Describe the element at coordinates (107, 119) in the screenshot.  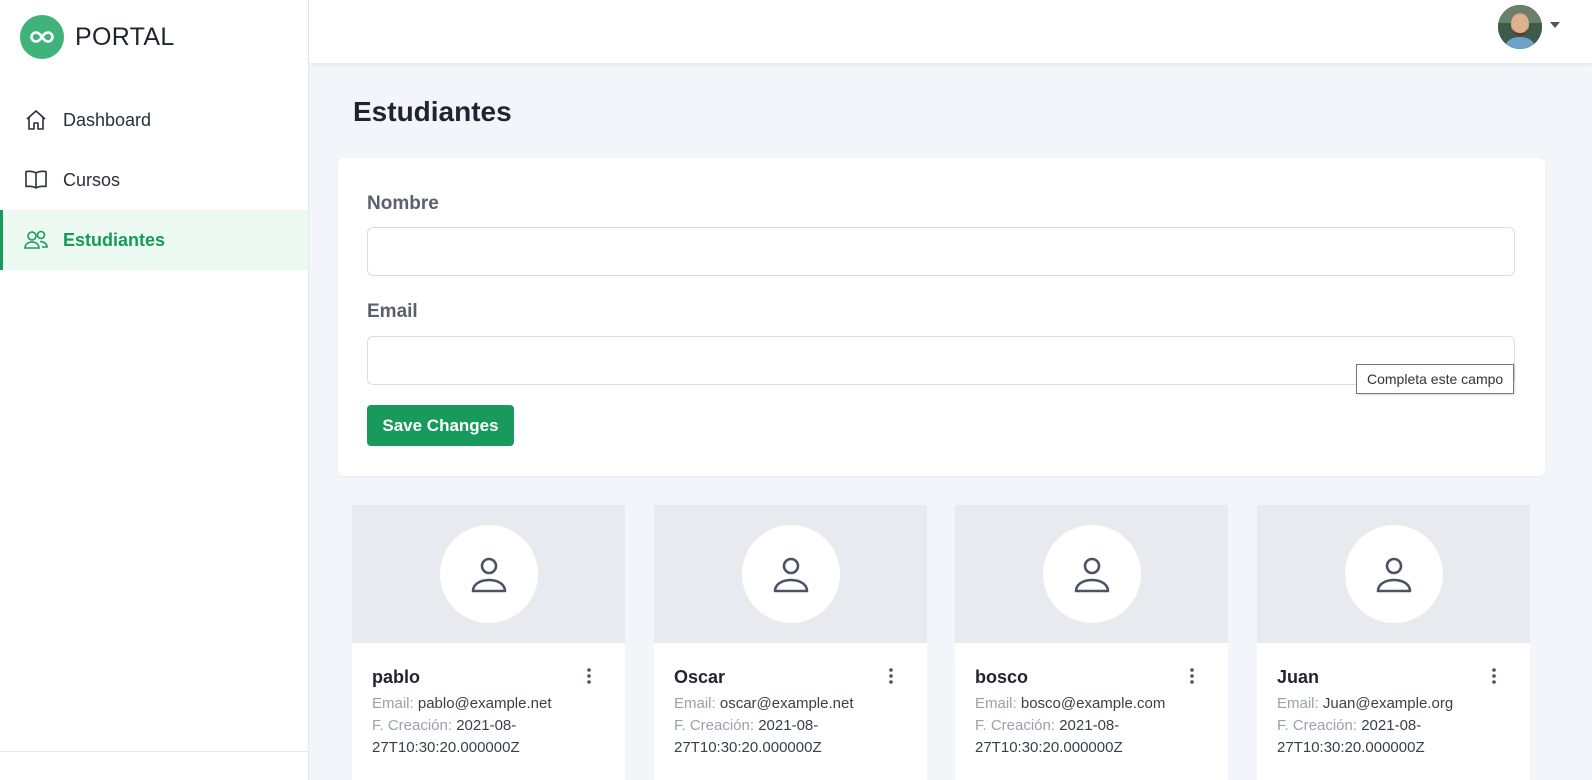
I see `sidebar-item-label: Dashboard` at that location.